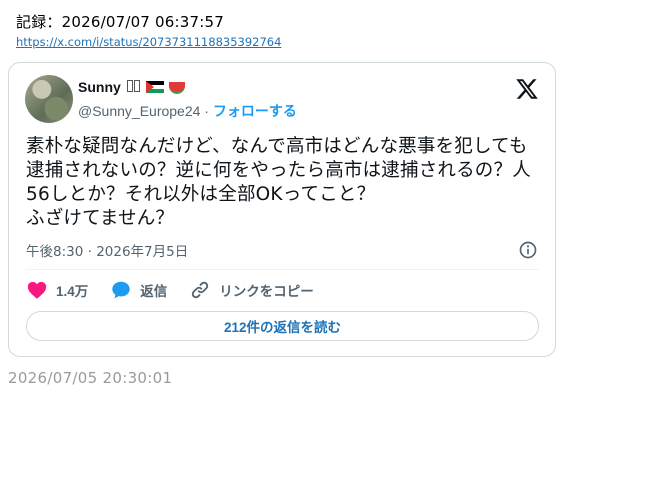 The width and height of the screenshot is (660, 488). Describe the element at coordinates (49, 99) in the screenshot. I see `avatar` at that location.